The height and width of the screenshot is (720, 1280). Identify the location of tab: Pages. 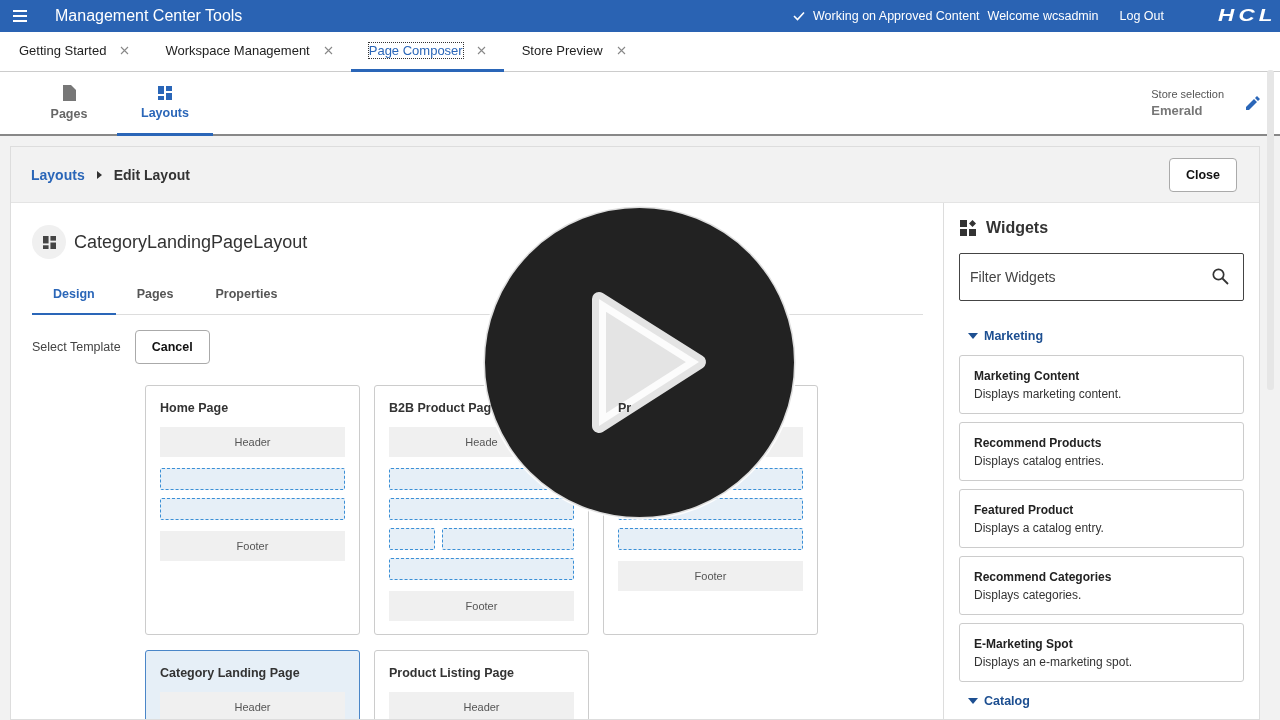
(155, 295).